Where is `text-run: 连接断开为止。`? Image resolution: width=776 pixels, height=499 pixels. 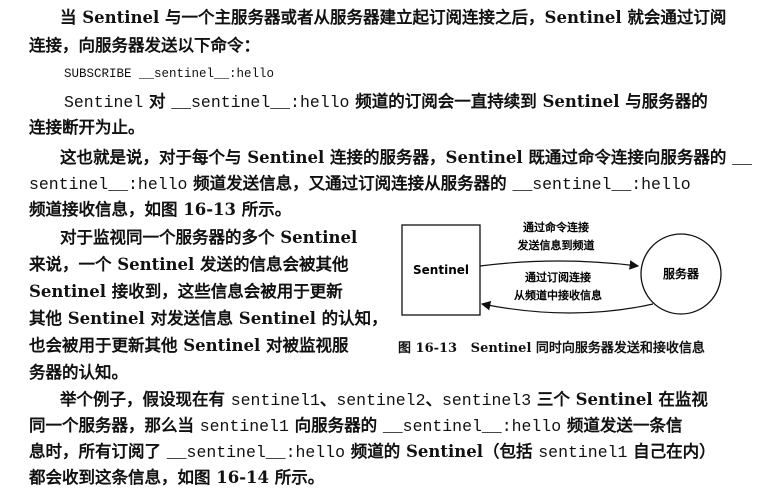 text-run: 连接断开为止。 is located at coordinates (87, 127).